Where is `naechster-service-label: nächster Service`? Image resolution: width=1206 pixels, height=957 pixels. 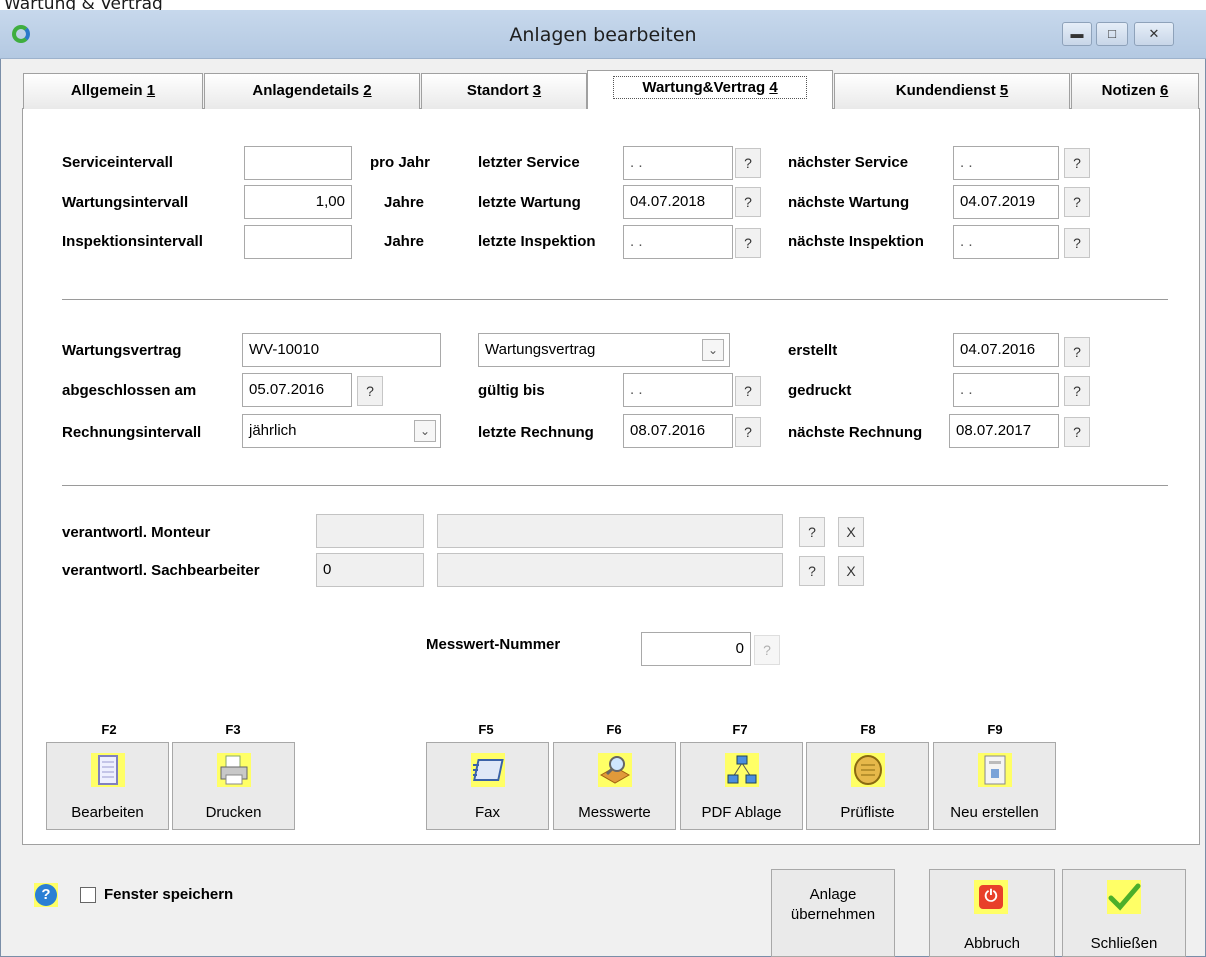
naechster-service-label: nächster Service is located at coordinates (848, 162).